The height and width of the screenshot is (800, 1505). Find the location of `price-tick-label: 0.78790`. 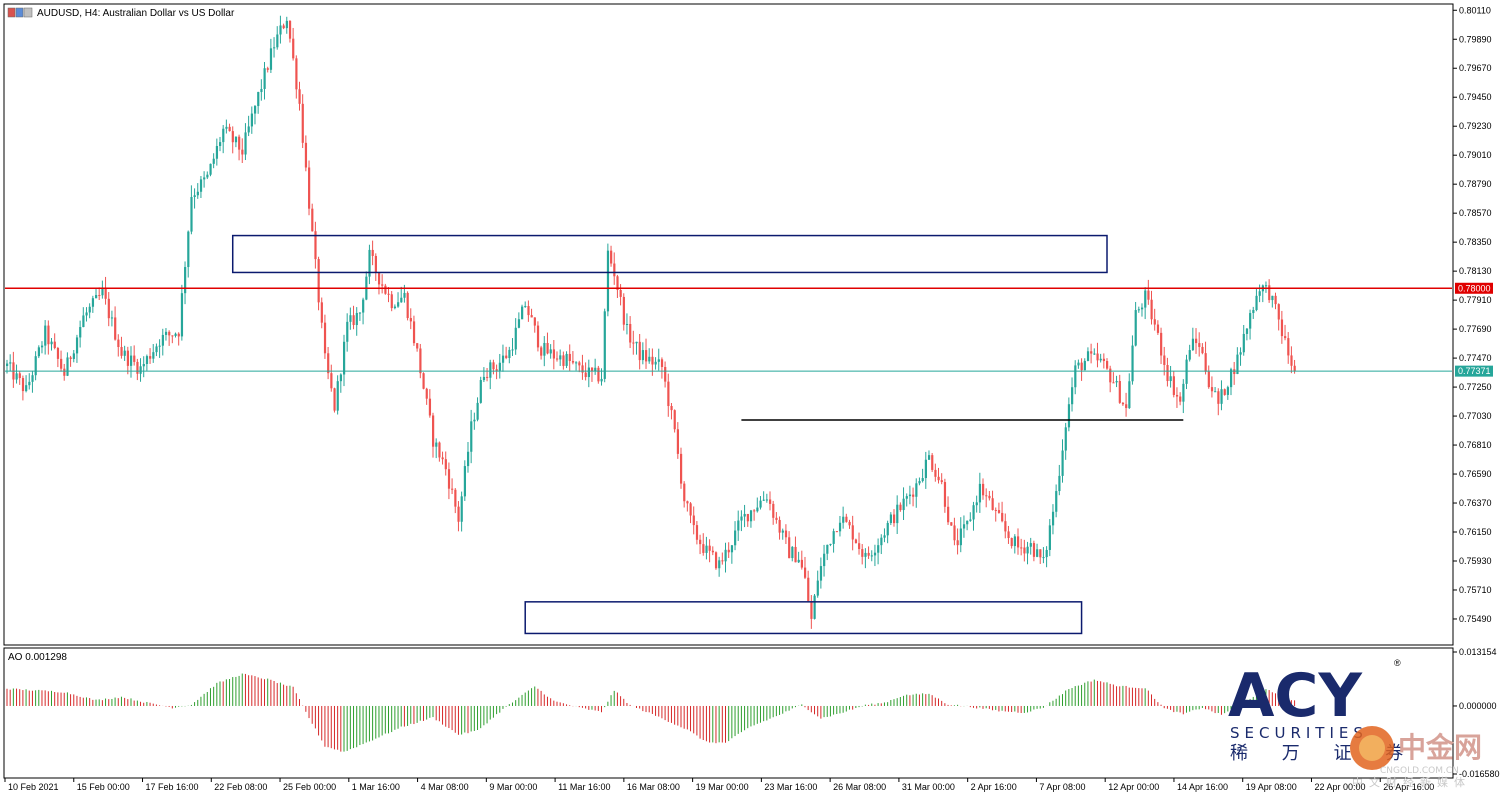

price-tick-label: 0.78790 is located at coordinates (1475, 184).